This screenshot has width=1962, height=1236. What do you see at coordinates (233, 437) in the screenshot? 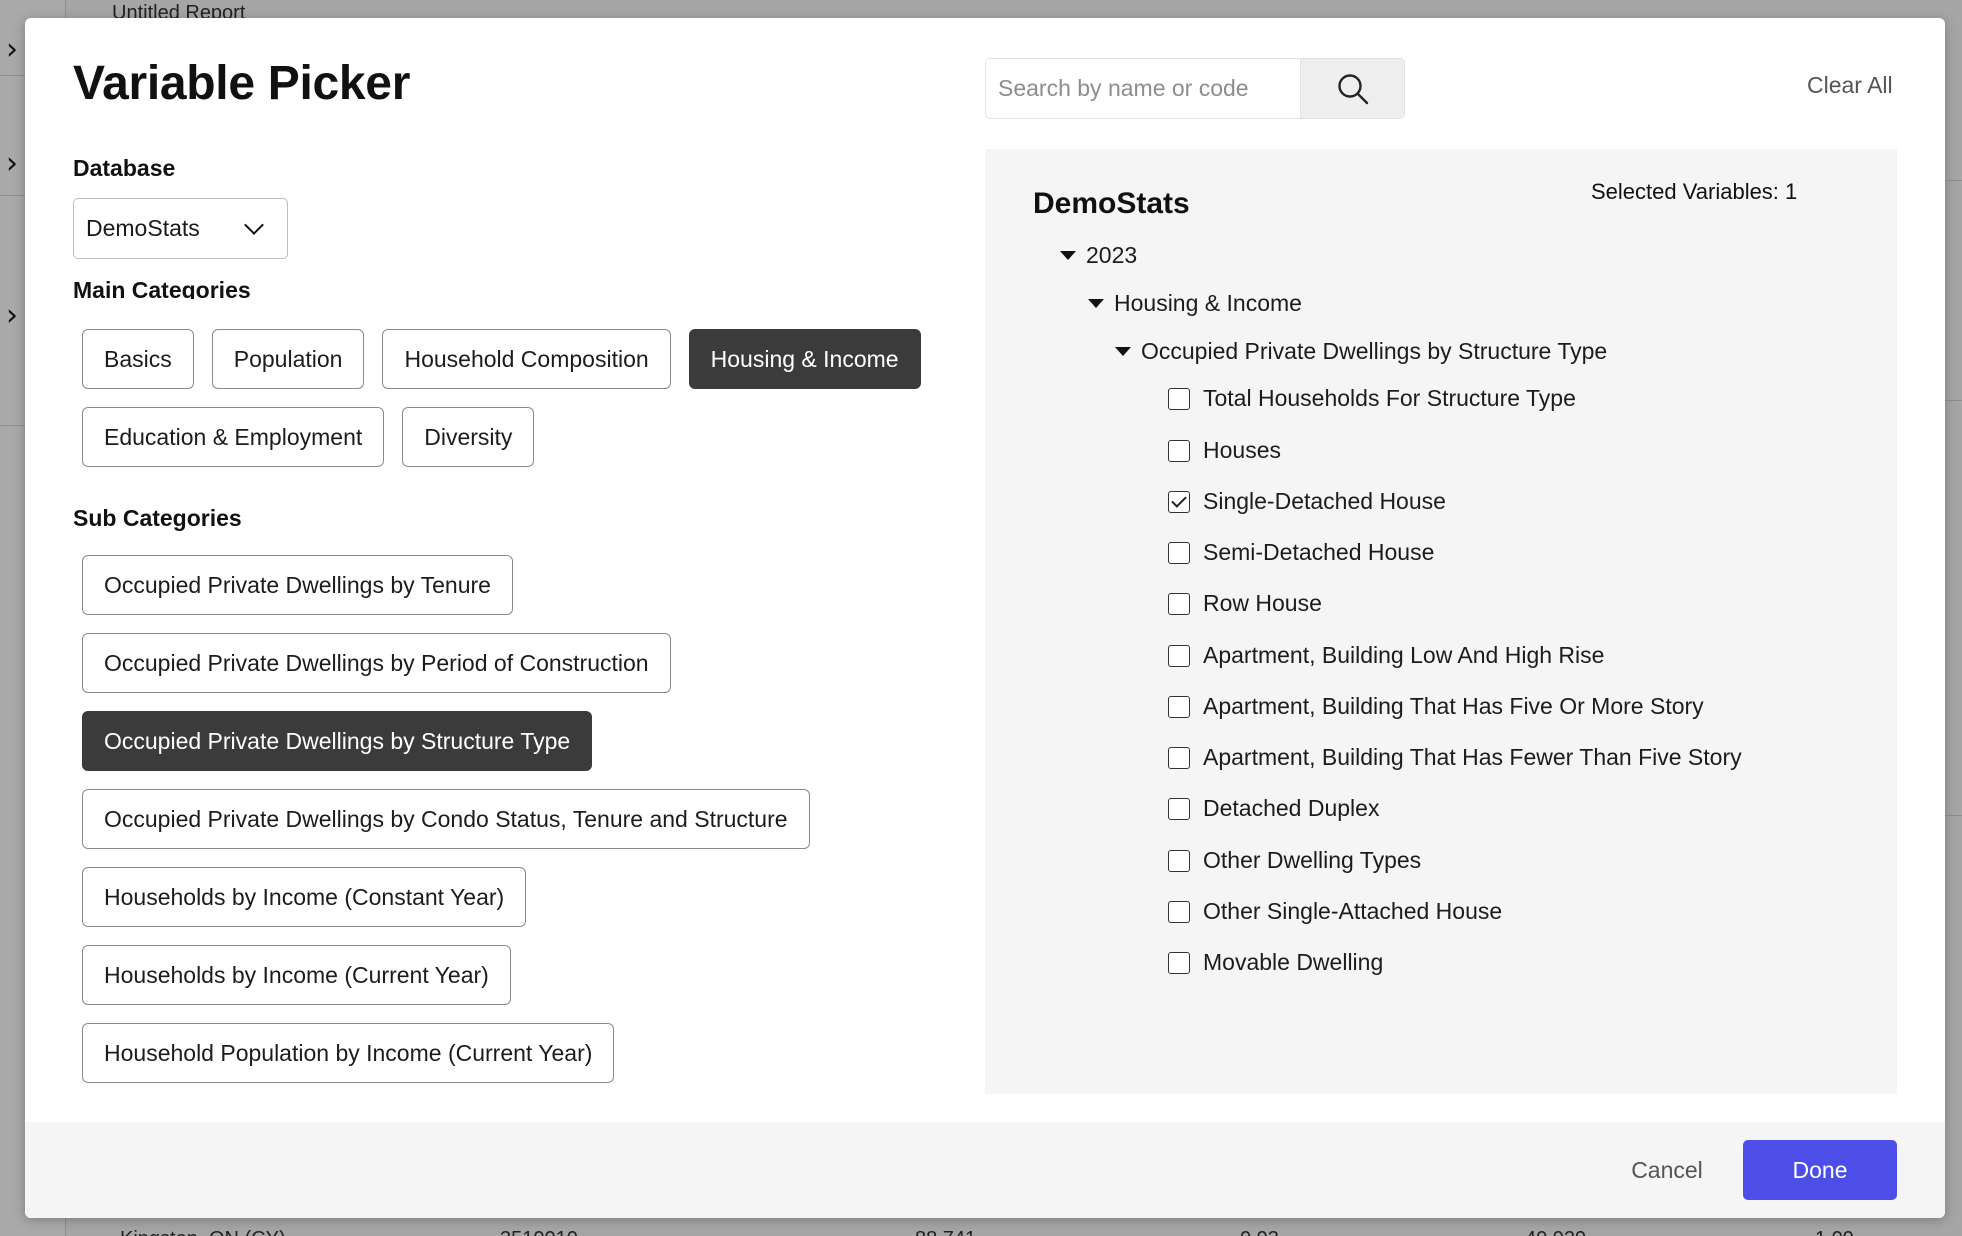
I see `main-category-education-employment: Education & Employment` at bounding box center [233, 437].